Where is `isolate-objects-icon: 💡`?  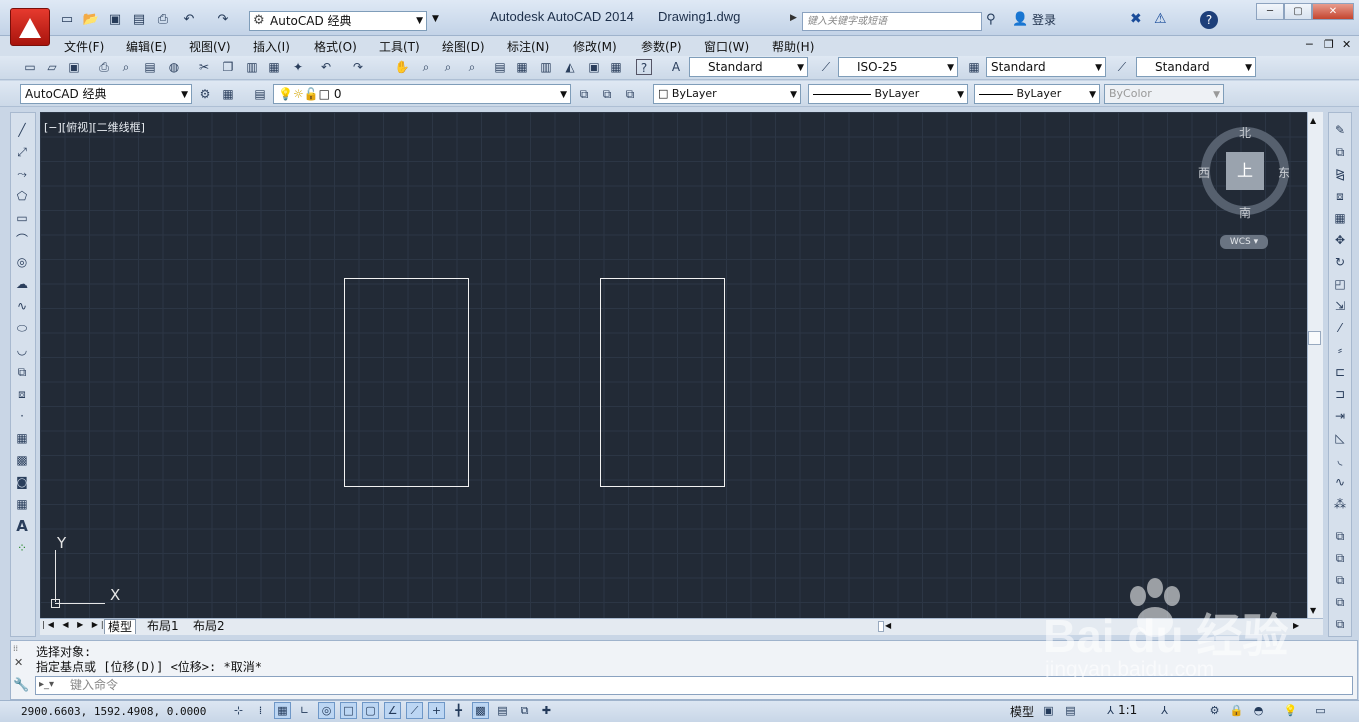 isolate-objects-icon: 💡 is located at coordinates (1290, 710).